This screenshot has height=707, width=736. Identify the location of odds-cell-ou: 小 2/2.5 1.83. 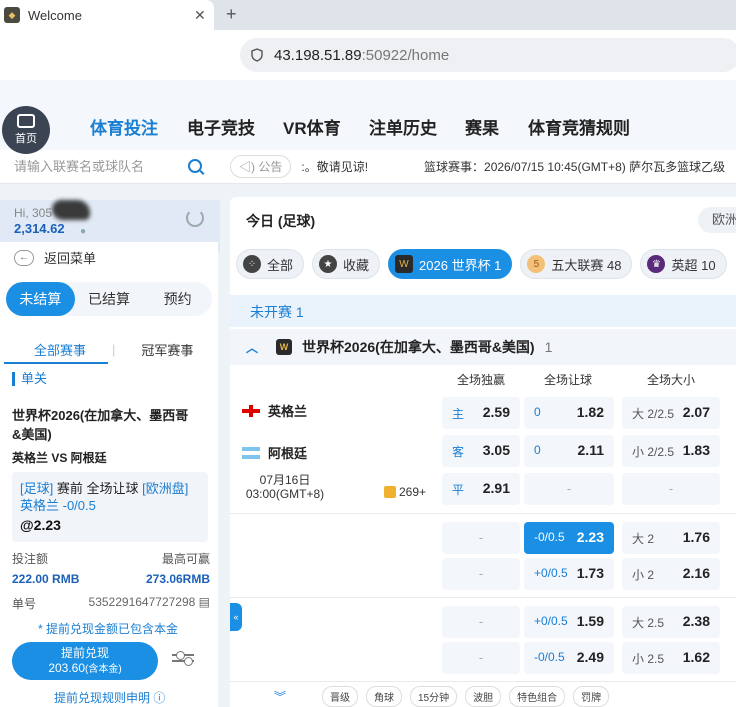
(671, 451).